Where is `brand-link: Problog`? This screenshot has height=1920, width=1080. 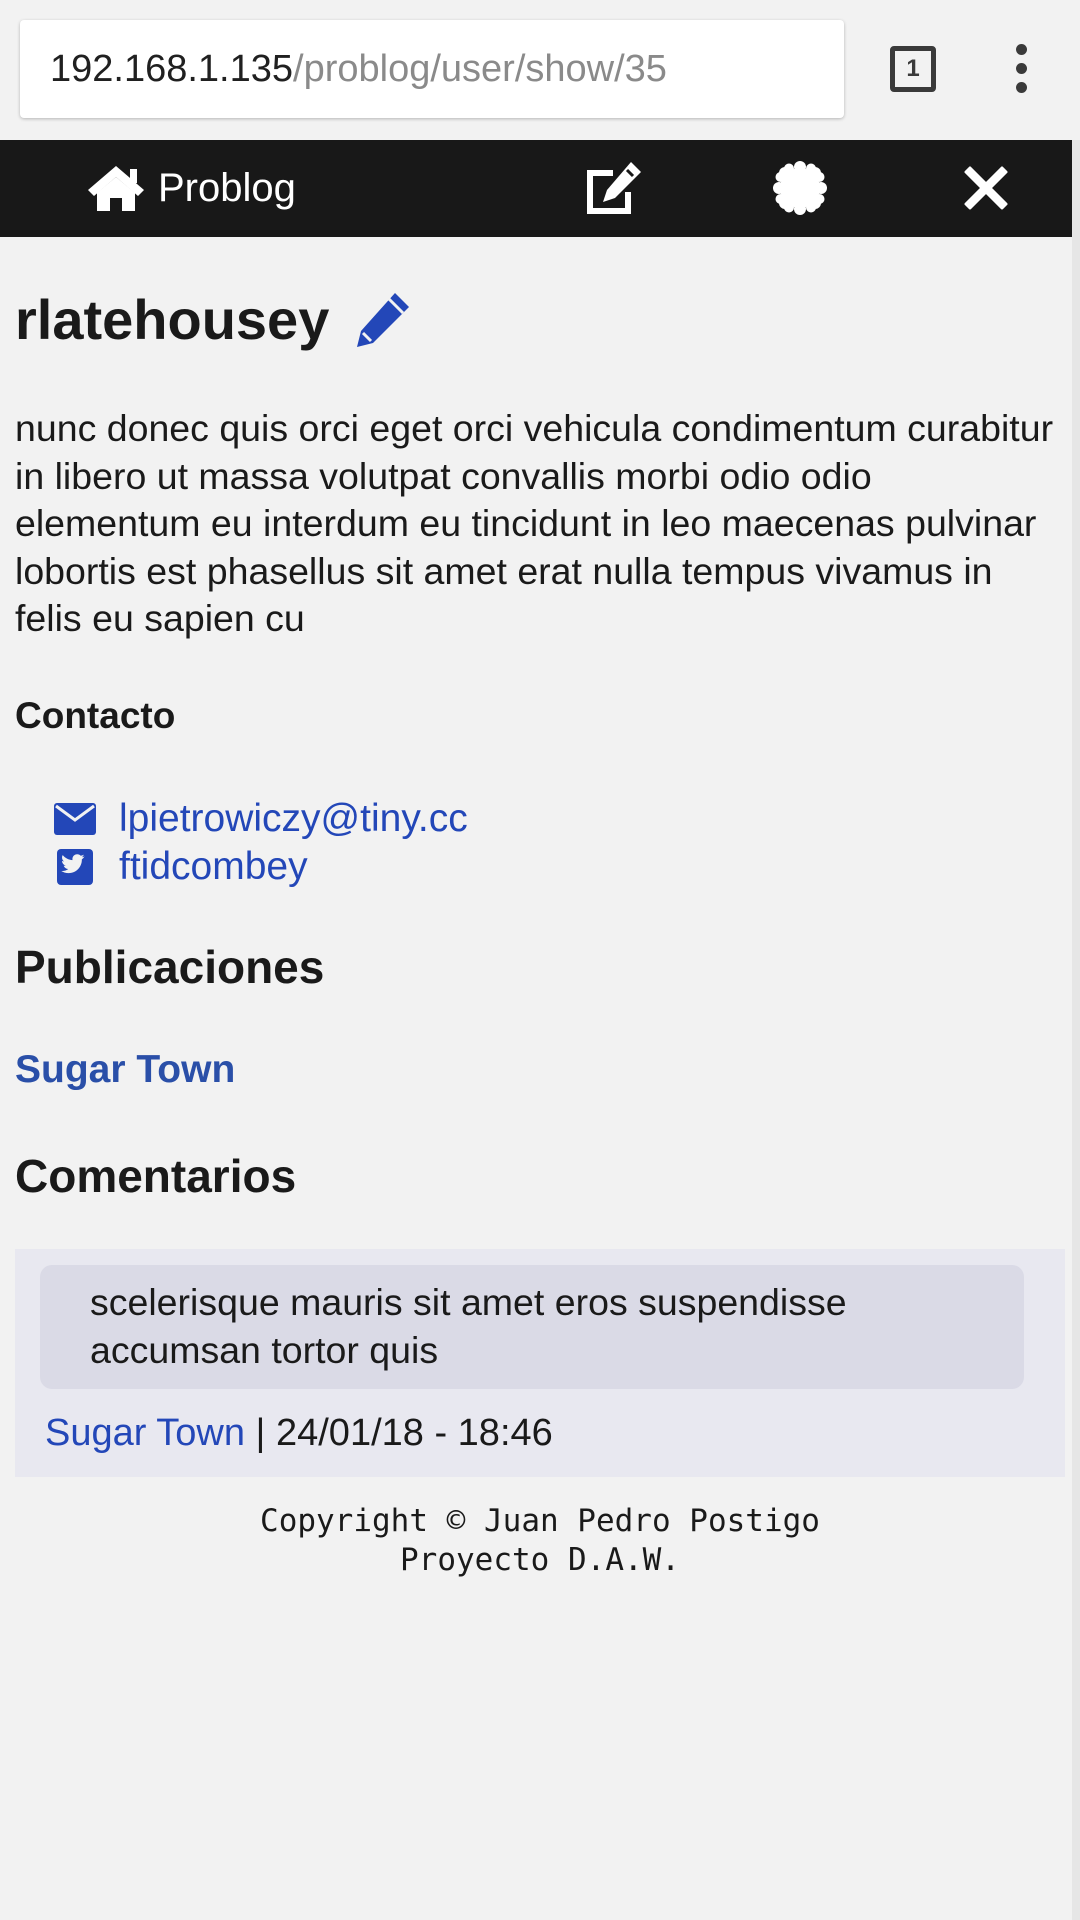
brand-link: Problog is located at coordinates (191, 188).